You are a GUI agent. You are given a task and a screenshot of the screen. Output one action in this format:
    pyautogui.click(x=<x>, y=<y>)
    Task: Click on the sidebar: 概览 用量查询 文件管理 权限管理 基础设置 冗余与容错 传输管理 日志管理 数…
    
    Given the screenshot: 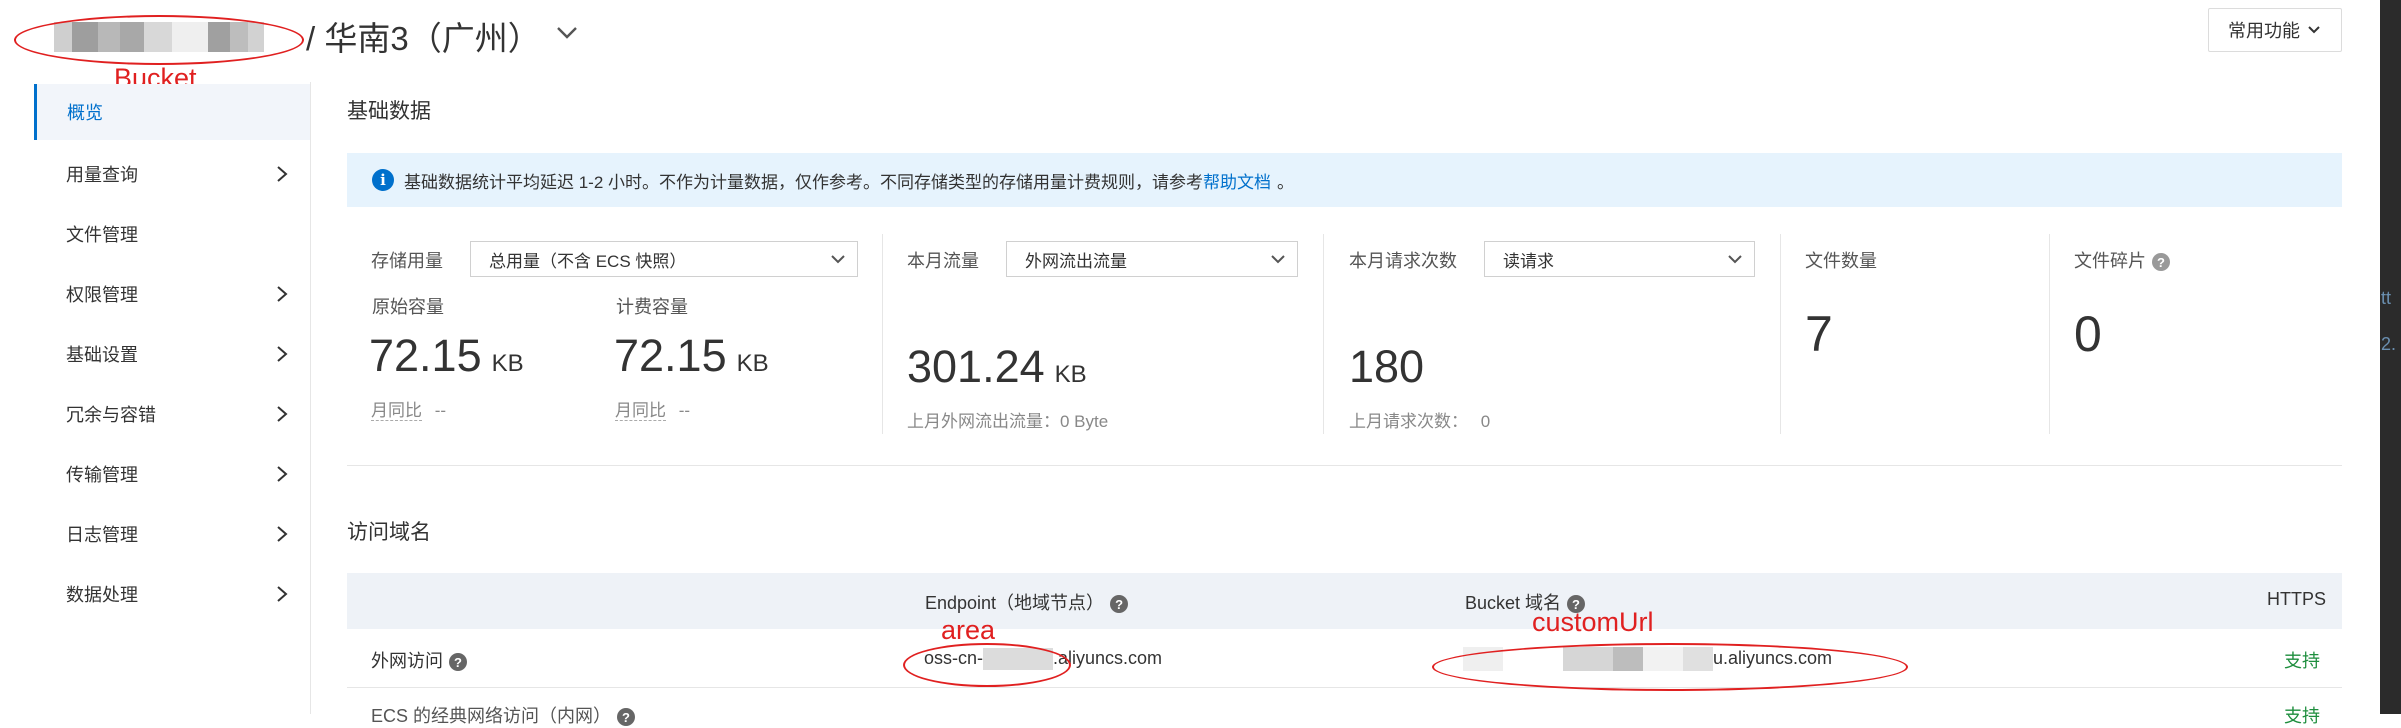 What is the action you would take?
    pyautogui.click(x=155, y=398)
    